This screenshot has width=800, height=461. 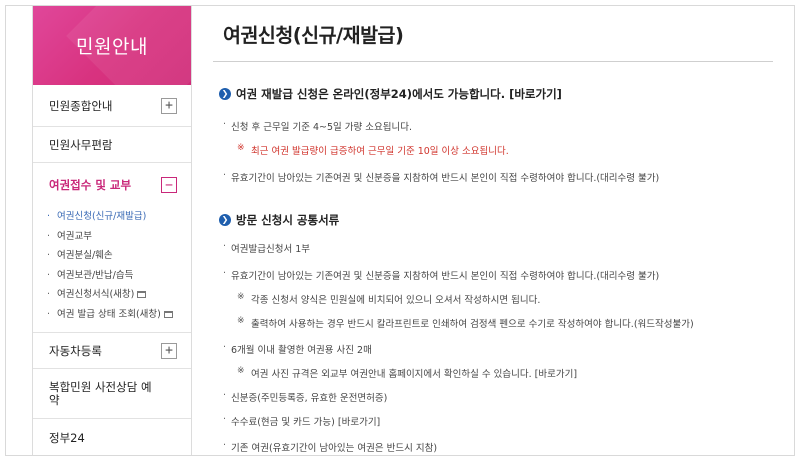 What do you see at coordinates (493, 61) in the screenshot?
I see `title-divider` at bounding box center [493, 61].